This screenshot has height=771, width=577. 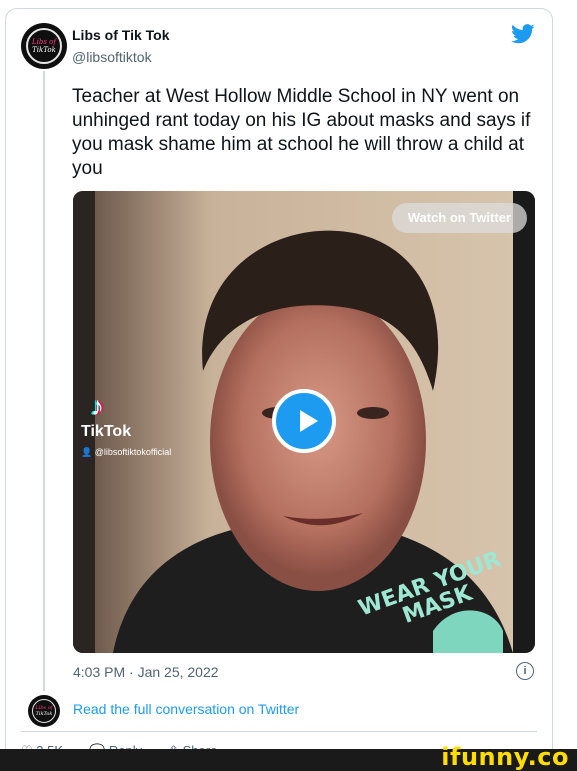 What do you see at coordinates (44, 714) in the screenshot?
I see `conv-avatar-text-line2: TikTok` at bounding box center [44, 714].